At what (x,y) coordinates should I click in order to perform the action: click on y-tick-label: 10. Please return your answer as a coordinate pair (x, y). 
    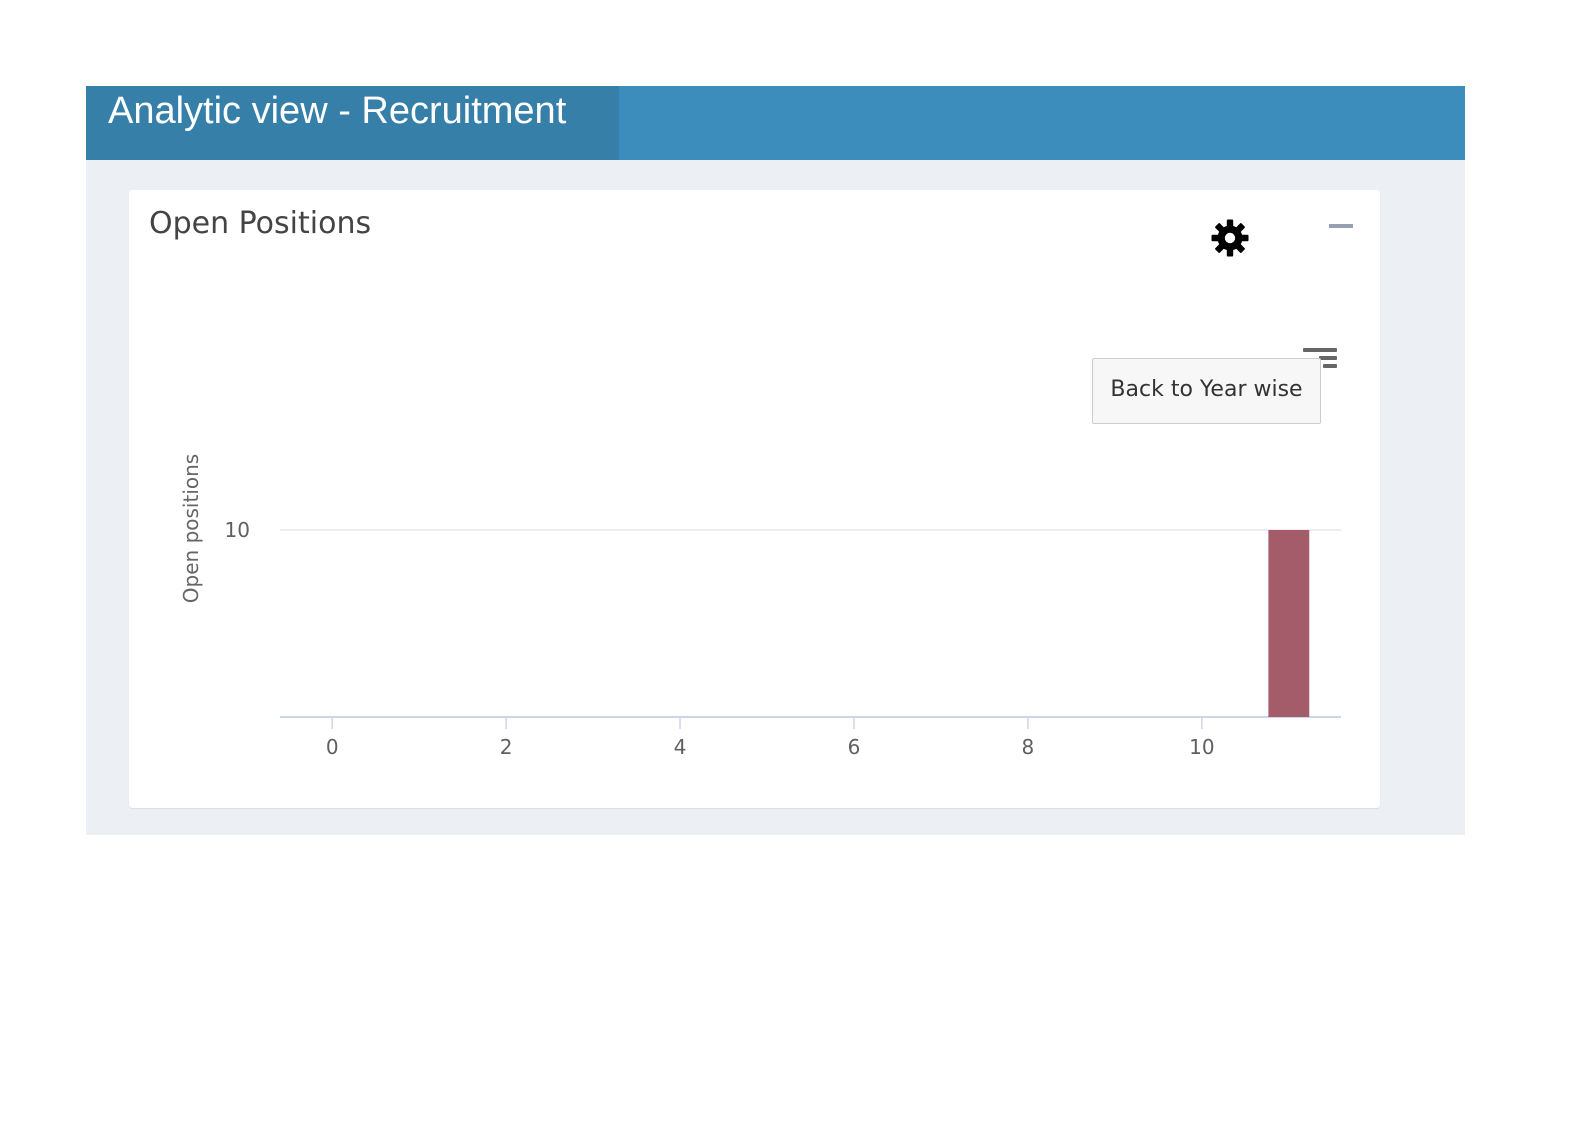
    Looking at the image, I should click on (237, 530).